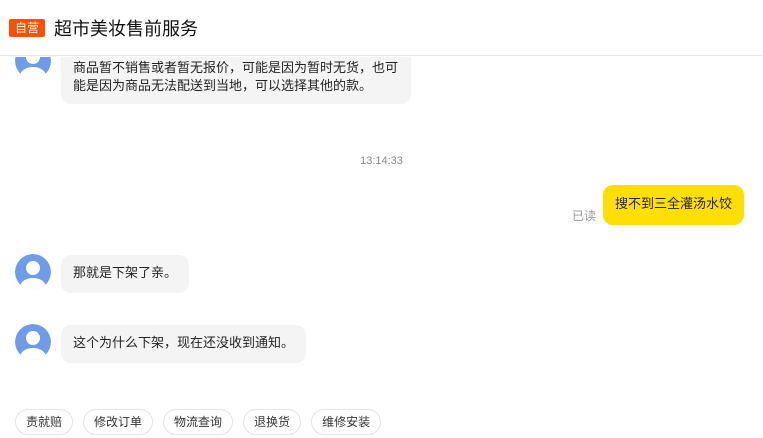 The height and width of the screenshot is (438, 763). Describe the element at coordinates (126, 29) in the screenshot. I see `chat-title: 超市美妆售前服务` at that location.